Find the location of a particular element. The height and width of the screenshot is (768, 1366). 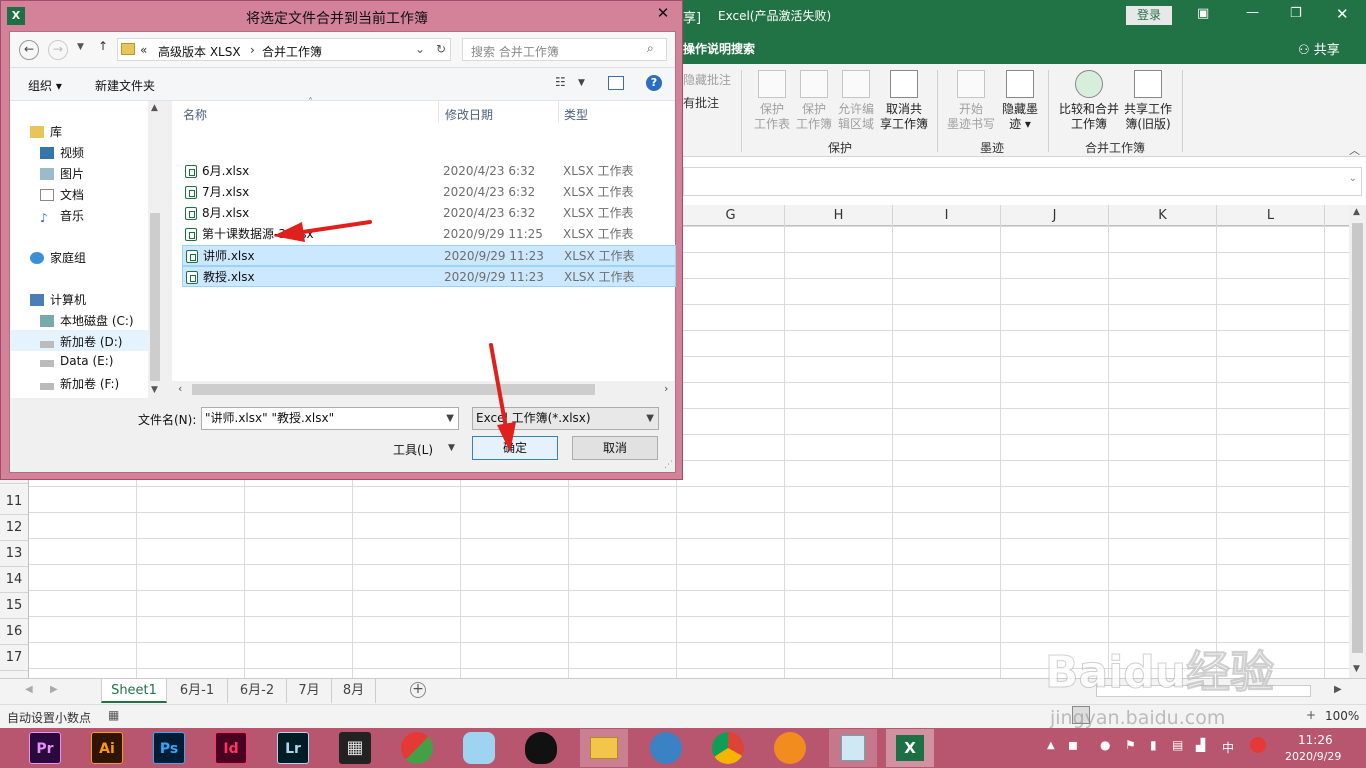

share-button: ⚇ 共享 is located at coordinates (1319, 48).